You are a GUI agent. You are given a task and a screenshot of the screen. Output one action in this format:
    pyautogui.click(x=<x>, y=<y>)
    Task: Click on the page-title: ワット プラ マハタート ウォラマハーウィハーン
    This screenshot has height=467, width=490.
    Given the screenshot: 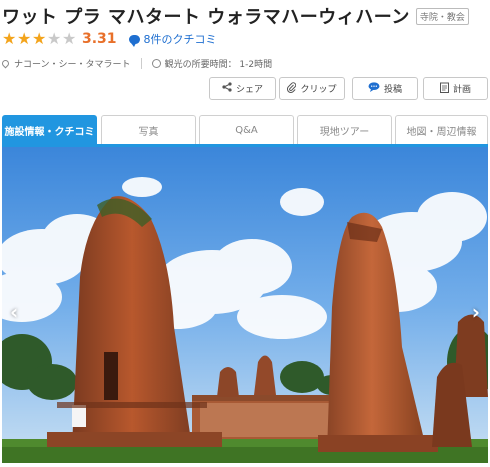 What is the action you would take?
    pyautogui.click(x=206, y=17)
    